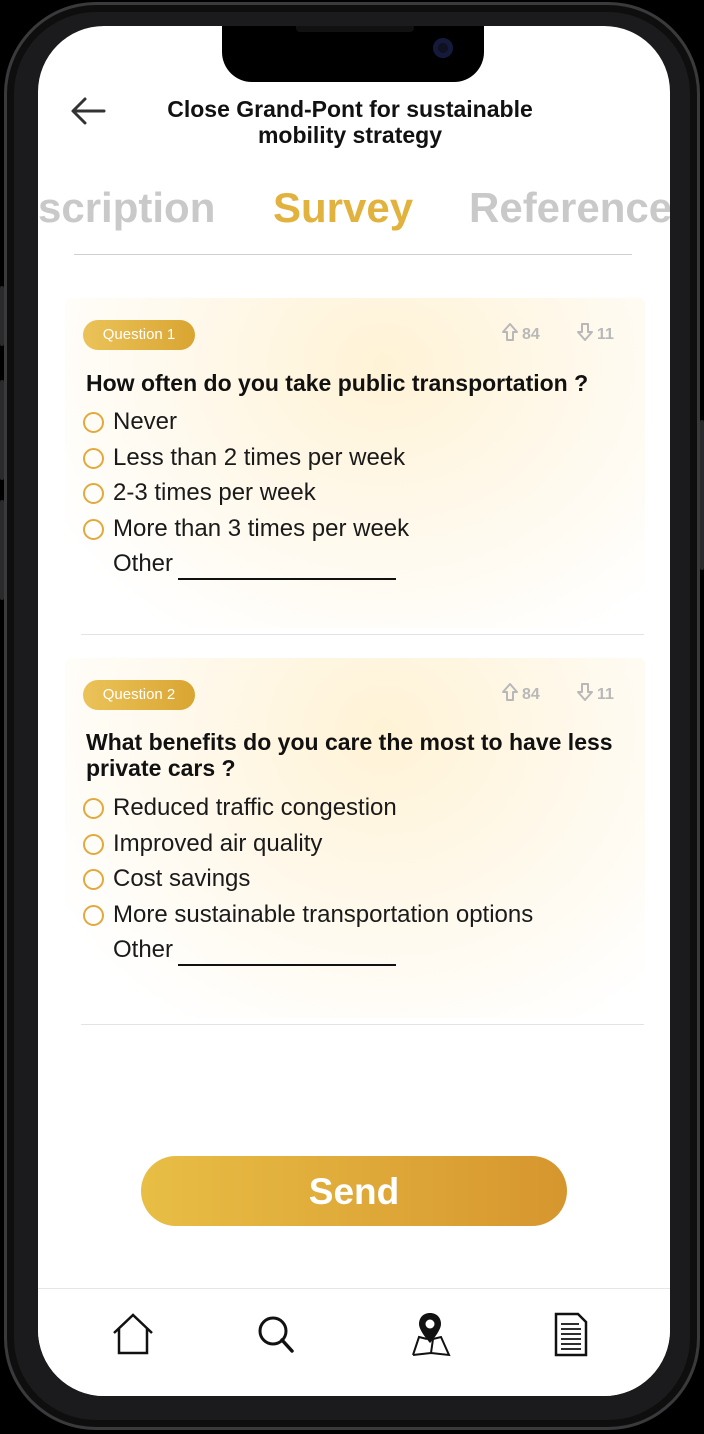 The image size is (704, 1434). I want to click on tabs-divider, so click(353, 254).